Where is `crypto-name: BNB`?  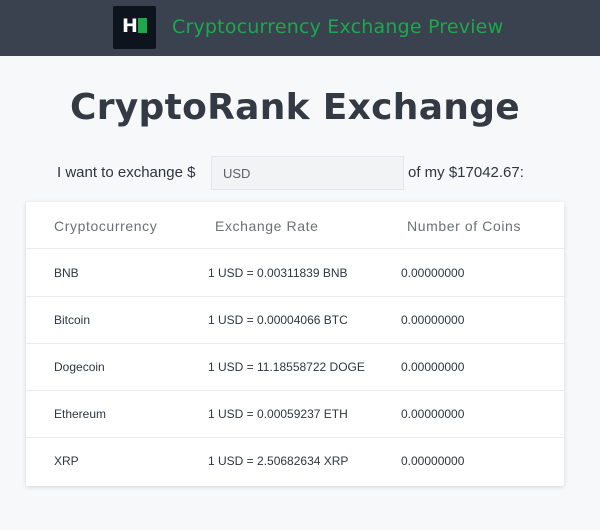 crypto-name: BNB is located at coordinates (66, 273).